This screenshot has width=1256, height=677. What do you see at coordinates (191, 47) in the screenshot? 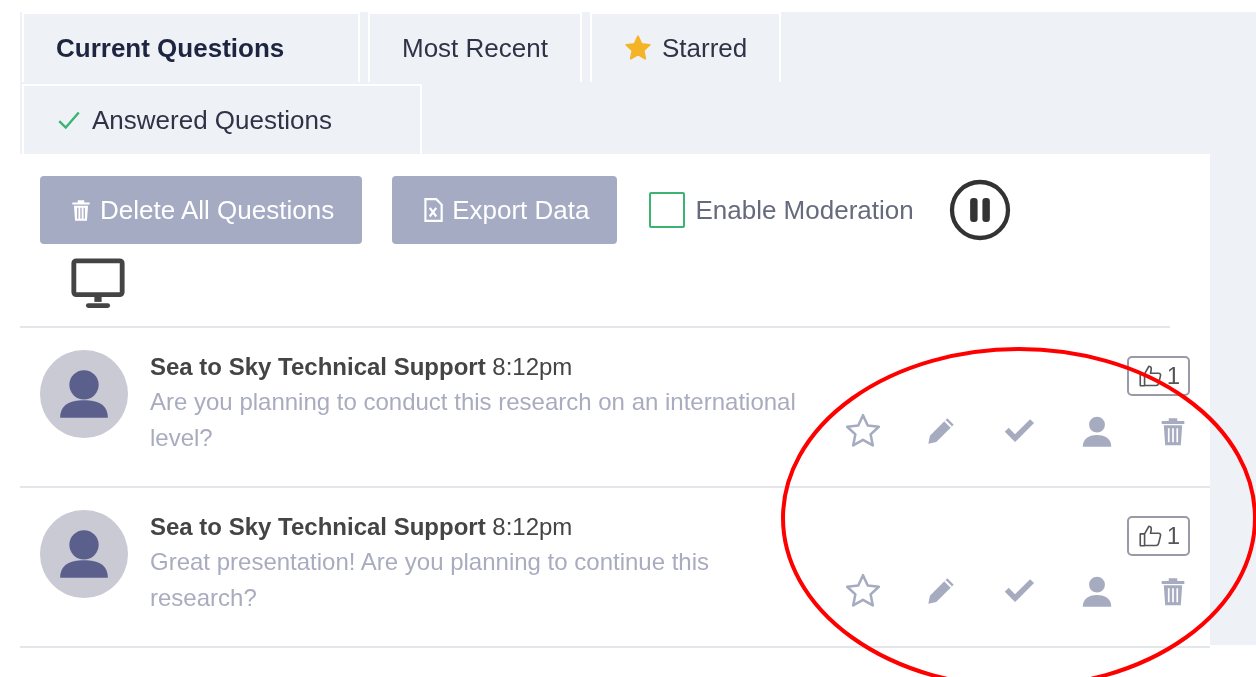
I see `tab: Current Questions` at bounding box center [191, 47].